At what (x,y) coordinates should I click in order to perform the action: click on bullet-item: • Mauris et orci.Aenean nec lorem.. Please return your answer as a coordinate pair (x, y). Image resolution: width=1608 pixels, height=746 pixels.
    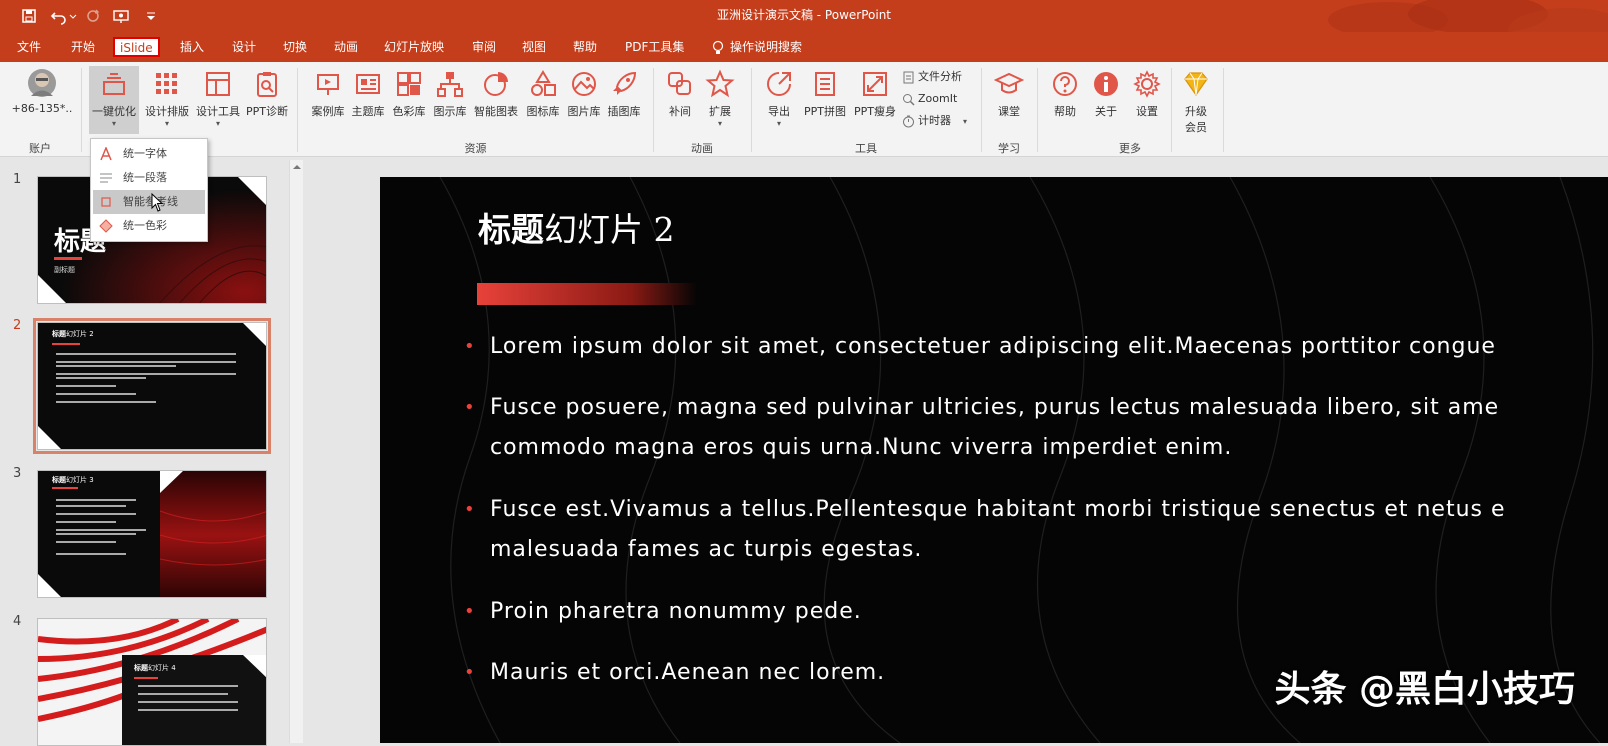
    Looking at the image, I should click on (675, 673).